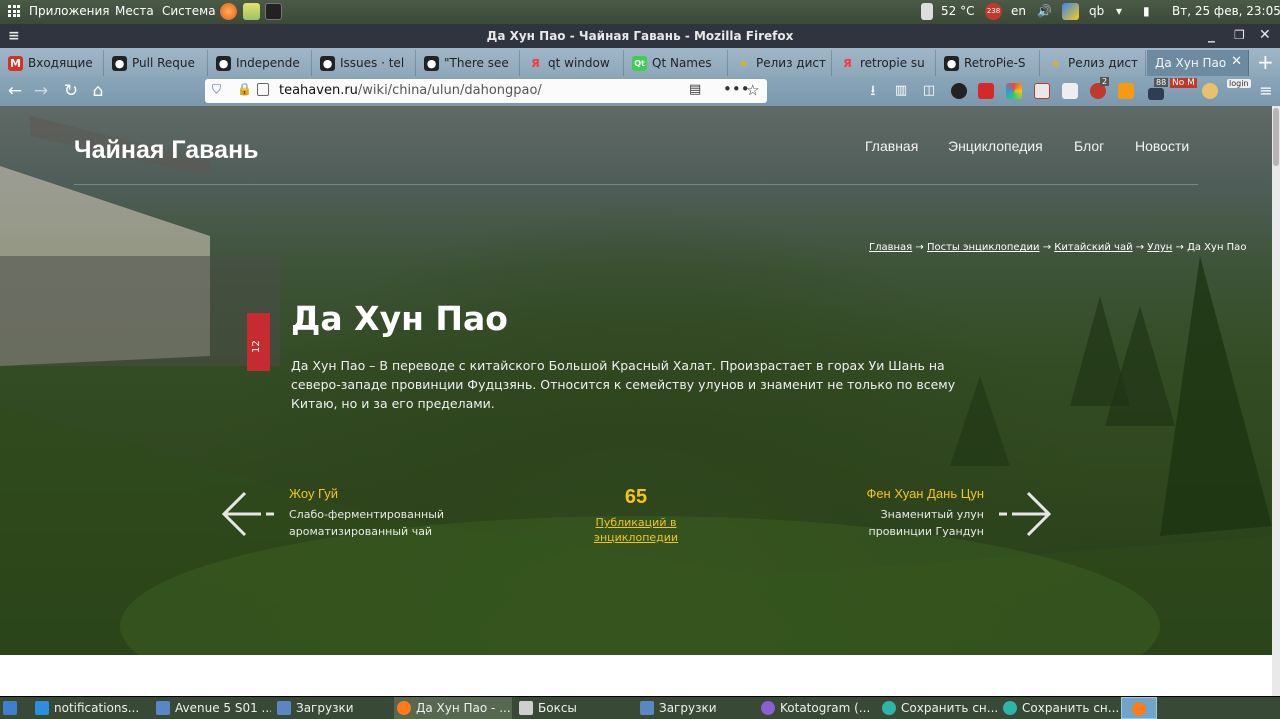 The image size is (1280, 719). I want to click on ext-spy-icon, so click(959, 91).